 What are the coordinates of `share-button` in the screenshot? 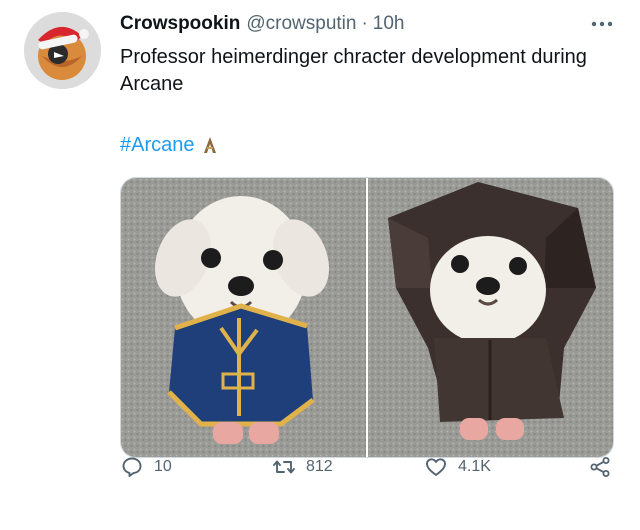 It's located at (600, 467).